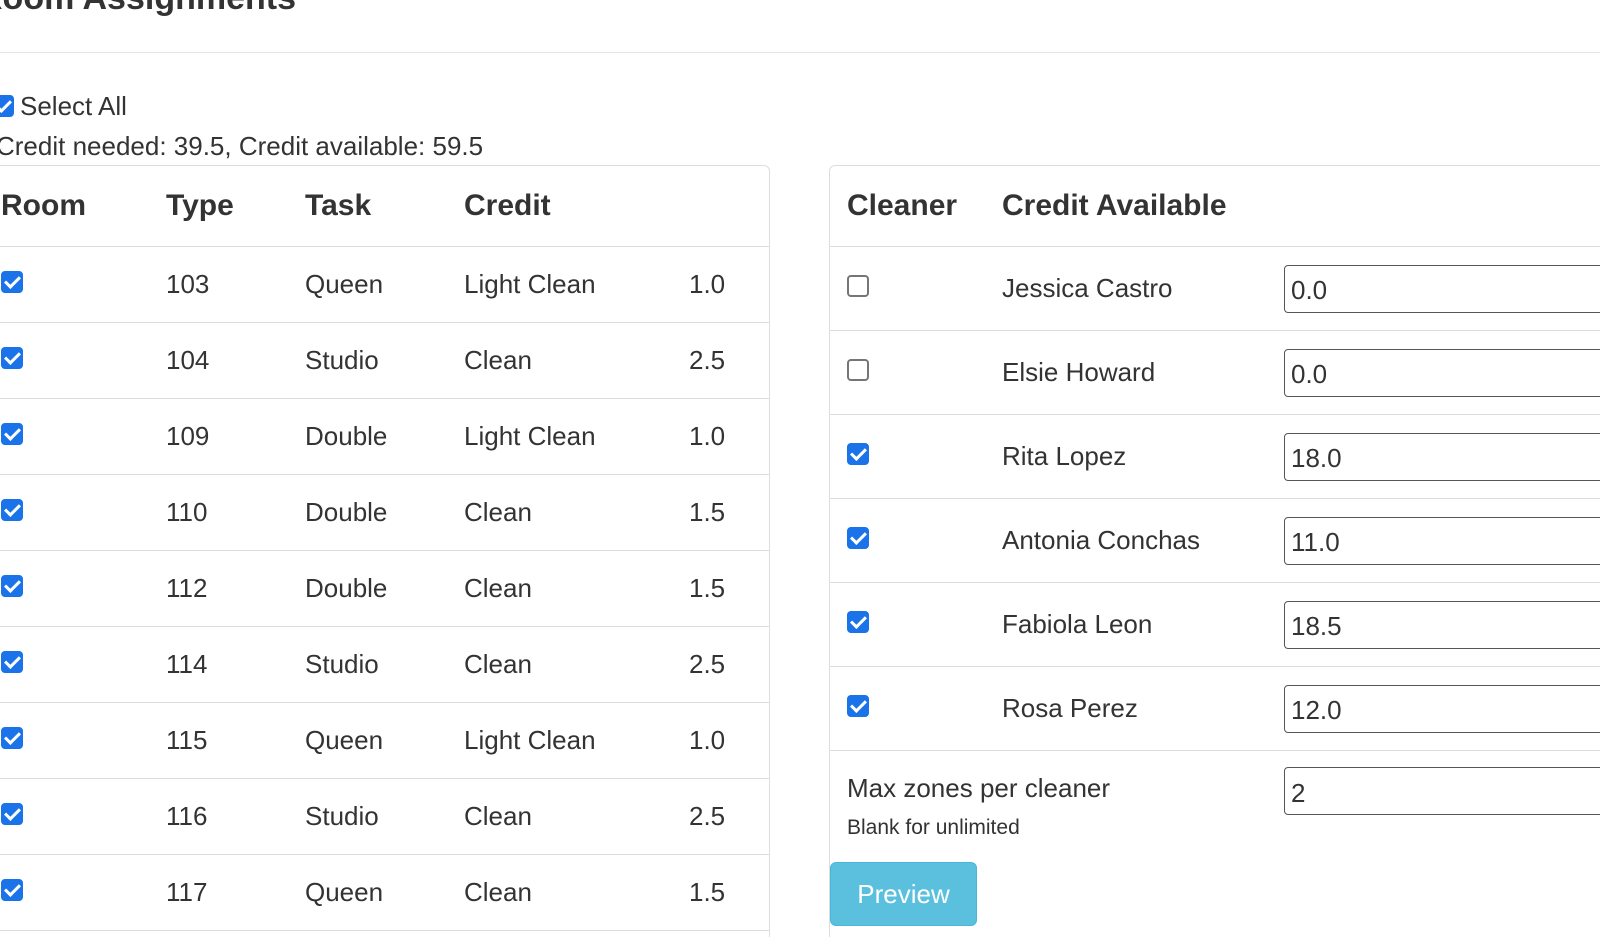  I want to click on column-header-type: Type, so click(235, 206).